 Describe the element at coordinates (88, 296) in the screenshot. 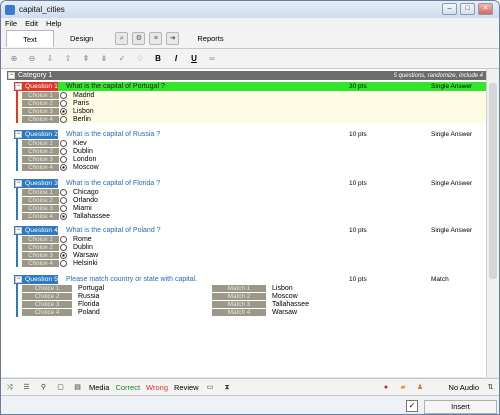

I see `choice-text: Russia` at that location.